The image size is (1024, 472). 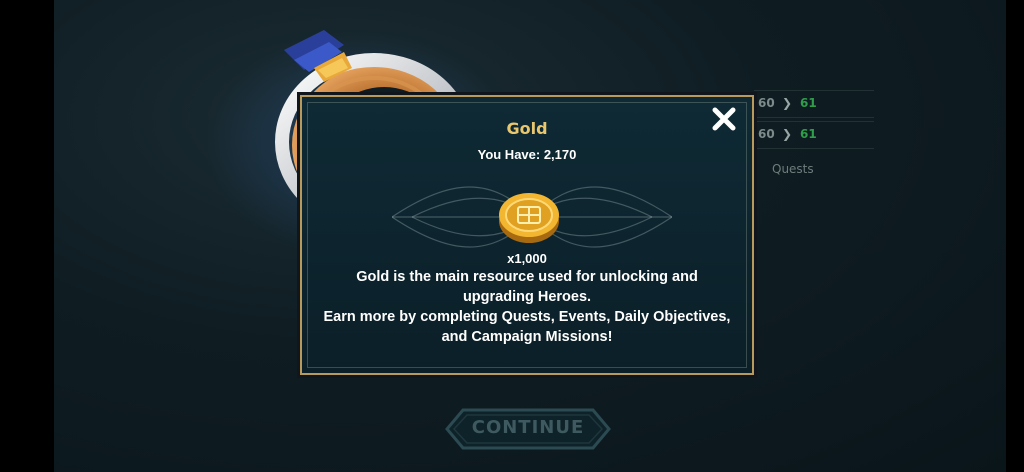 What do you see at coordinates (529, 217) in the screenshot?
I see `gold-coin-icon` at bounding box center [529, 217].